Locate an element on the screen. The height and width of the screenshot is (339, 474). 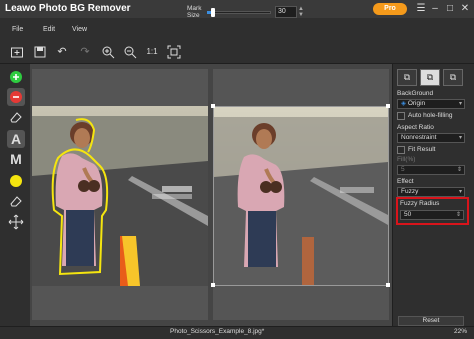
reset-button: Reset is located at coordinates (431, 321).